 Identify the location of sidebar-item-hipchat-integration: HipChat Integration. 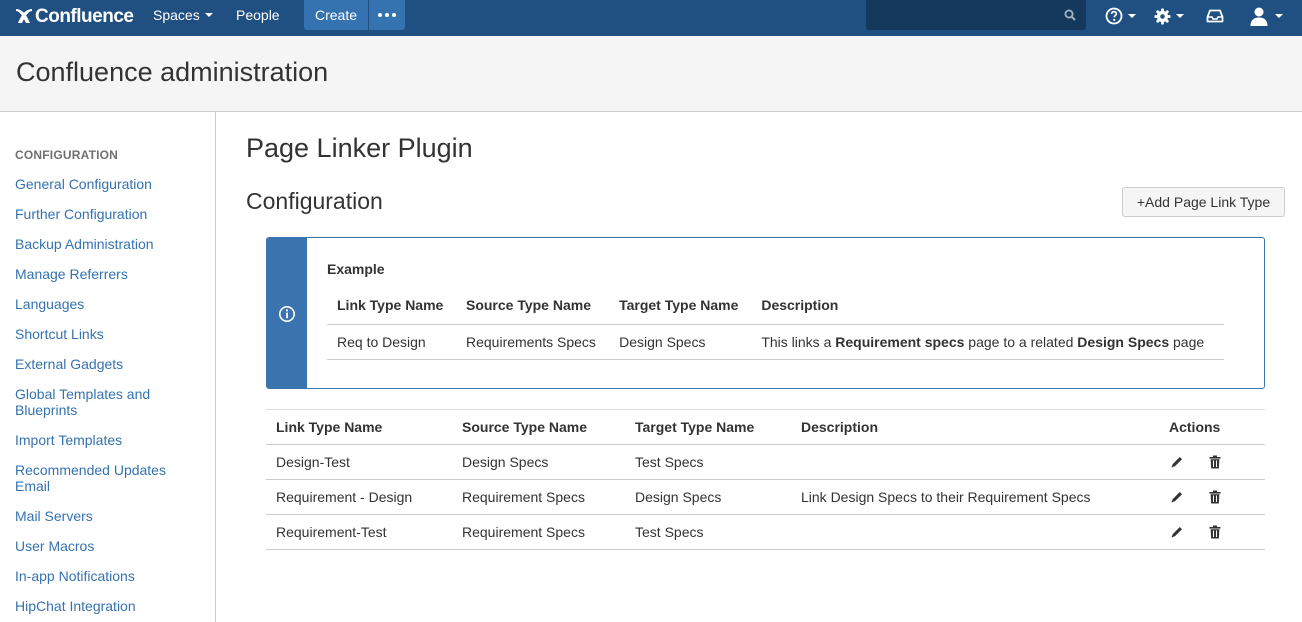
(110, 606).